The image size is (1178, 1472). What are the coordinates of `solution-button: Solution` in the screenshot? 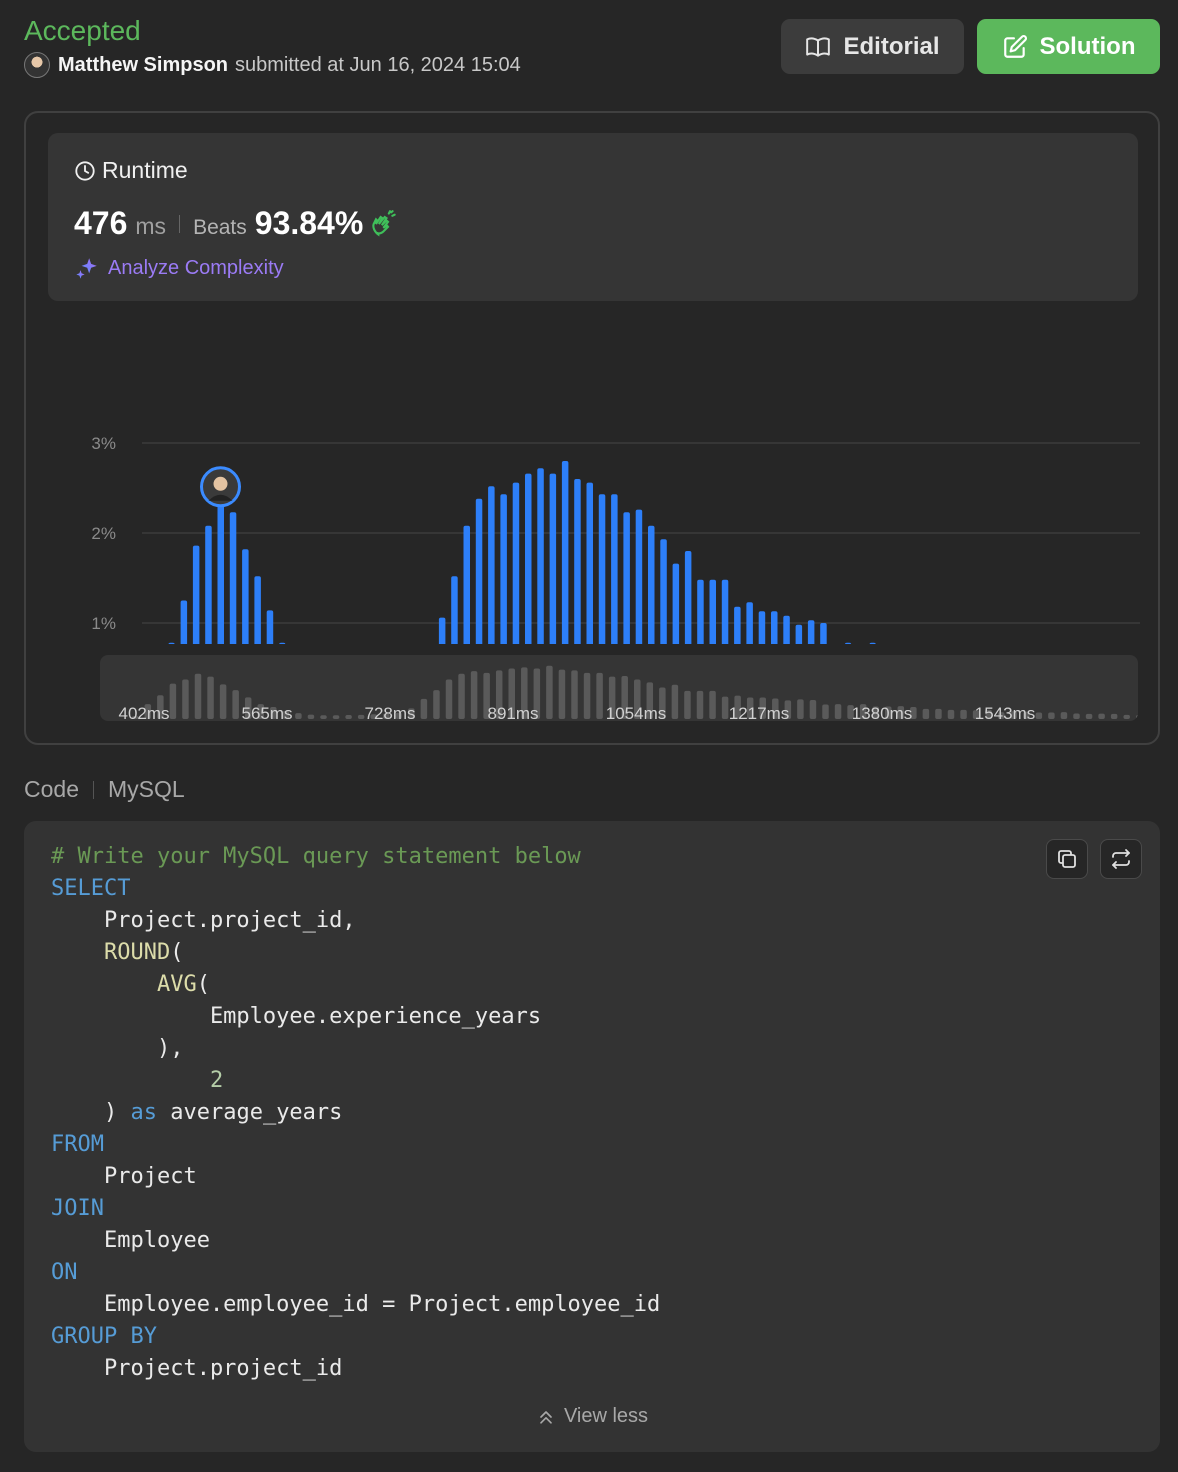 It's located at (1068, 46).